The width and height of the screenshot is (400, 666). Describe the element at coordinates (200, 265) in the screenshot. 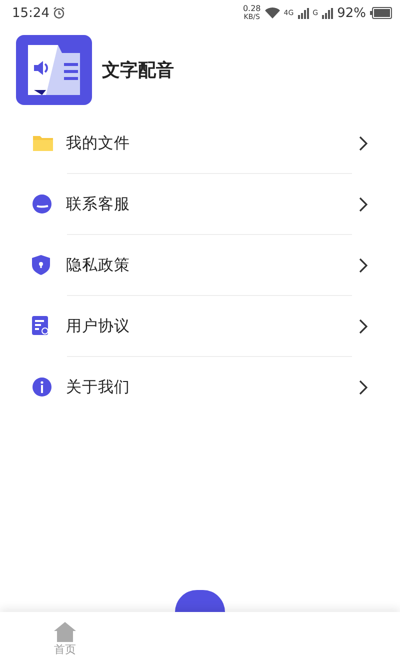

I see `menu-item: 隐私政策` at that location.